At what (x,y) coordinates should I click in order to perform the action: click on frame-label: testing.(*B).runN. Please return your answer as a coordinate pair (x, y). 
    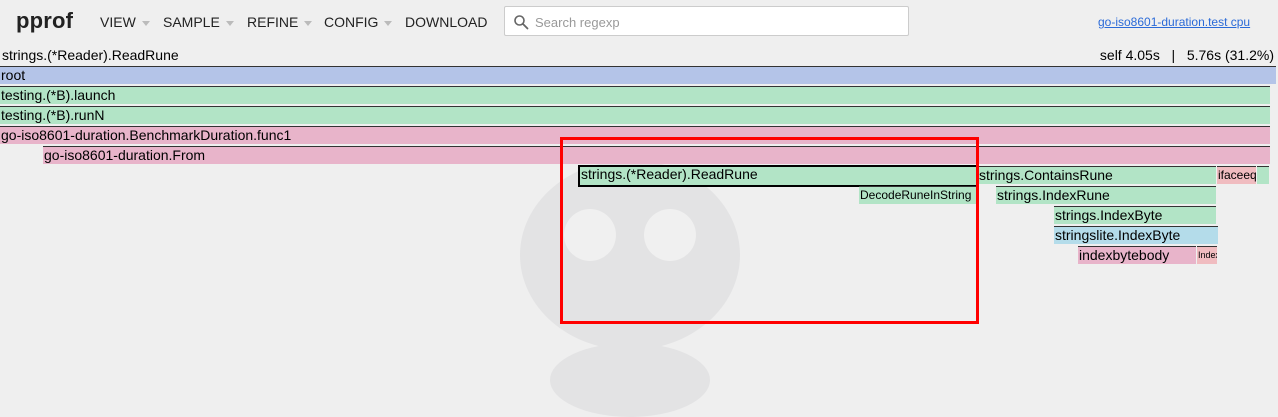
    Looking at the image, I should click on (53, 115).